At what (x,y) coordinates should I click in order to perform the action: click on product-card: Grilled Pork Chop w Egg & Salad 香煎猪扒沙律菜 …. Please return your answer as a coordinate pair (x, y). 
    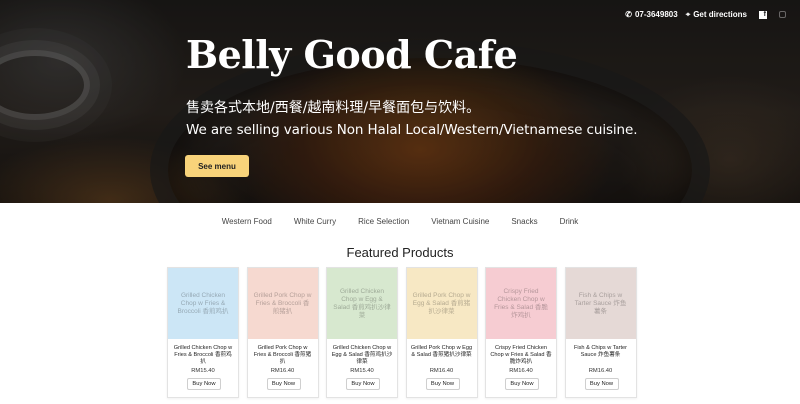
    Looking at the image, I should click on (441, 332).